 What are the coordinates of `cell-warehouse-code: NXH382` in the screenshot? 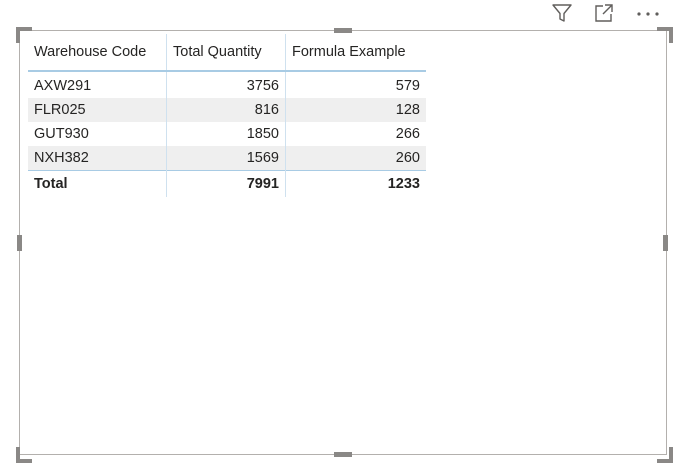 It's located at (97, 158).